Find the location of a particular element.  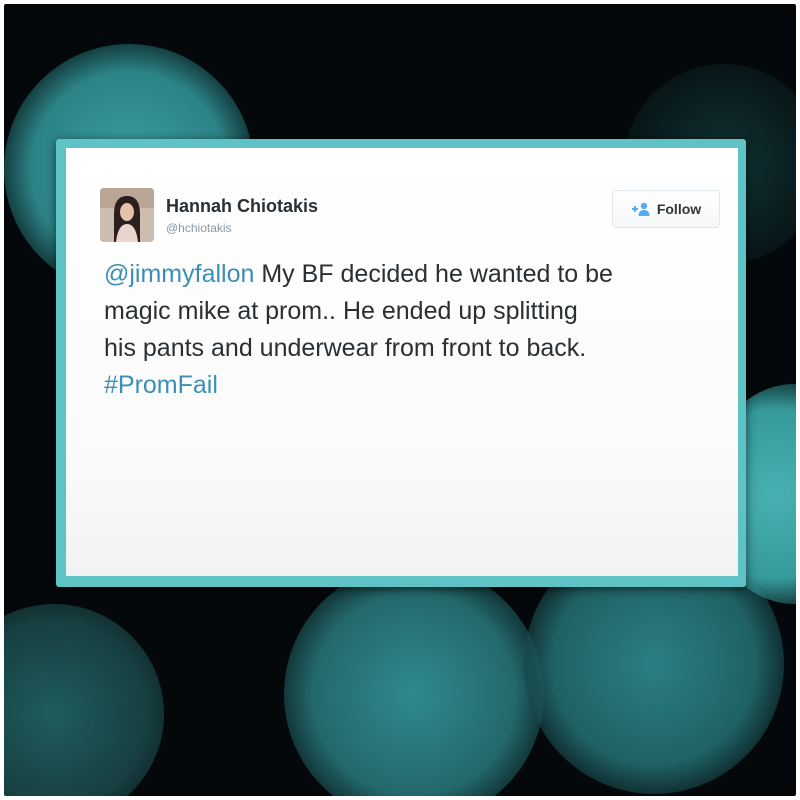

tweet-text-line1: My BF decided he wanted to be is located at coordinates (433, 274).